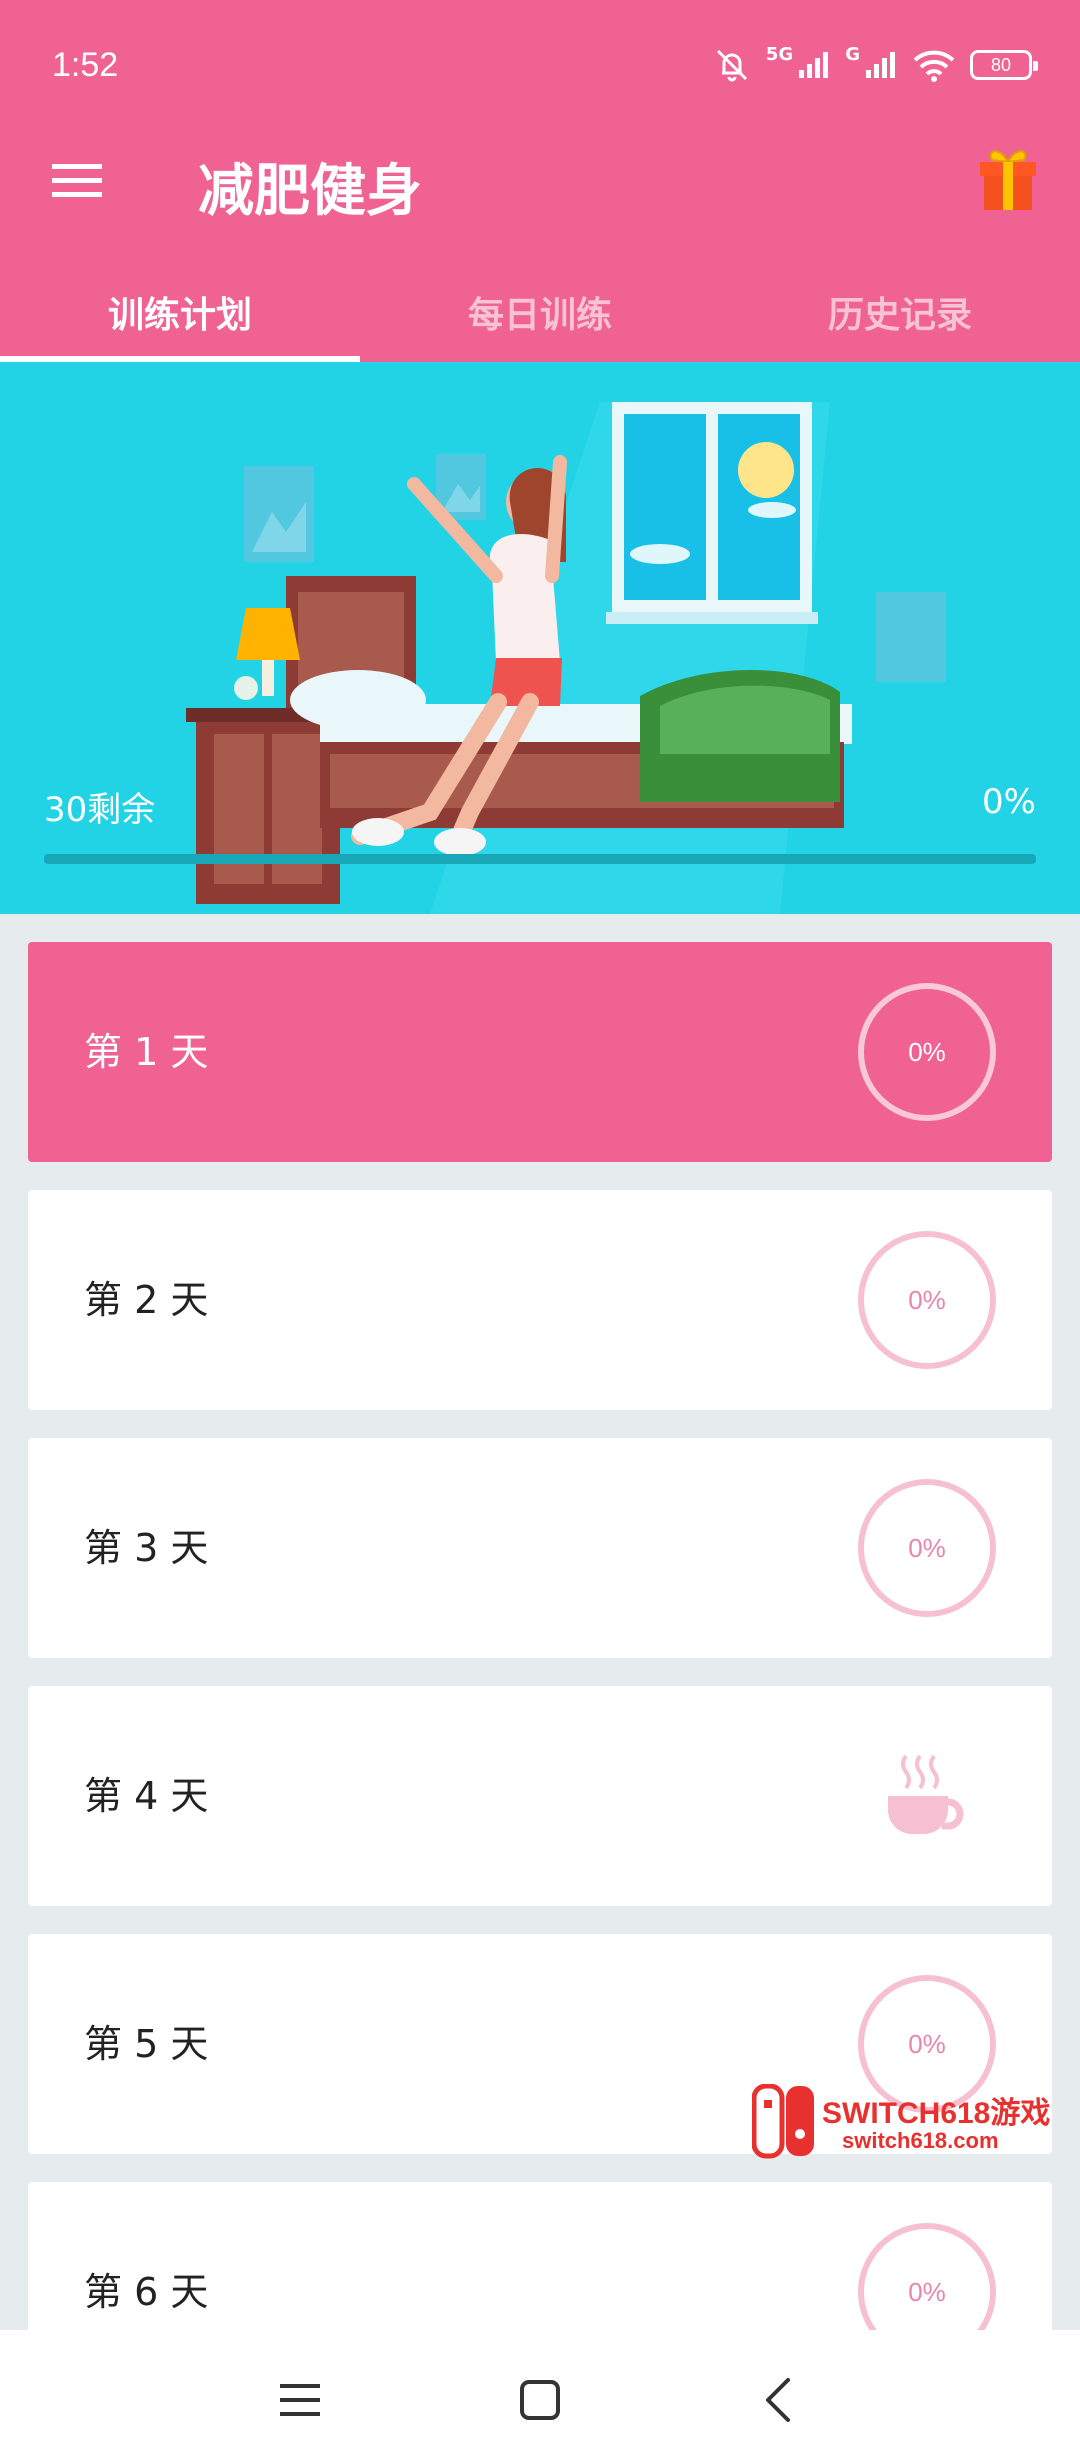  Describe the element at coordinates (146, 1548) in the screenshot. I see `day-label: 第 3 天` at that location.